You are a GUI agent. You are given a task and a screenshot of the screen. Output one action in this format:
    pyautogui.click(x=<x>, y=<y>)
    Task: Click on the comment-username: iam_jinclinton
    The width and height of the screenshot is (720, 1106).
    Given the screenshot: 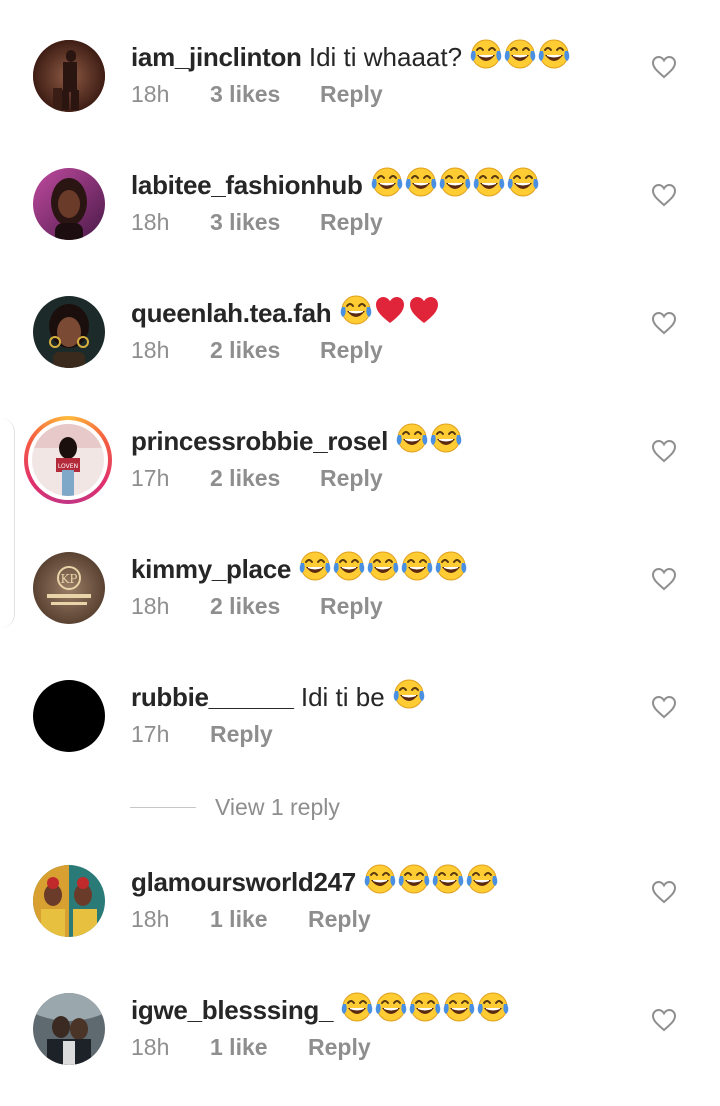 What is the action you would take?
    pyautogui.click(x=216, y=57)
    